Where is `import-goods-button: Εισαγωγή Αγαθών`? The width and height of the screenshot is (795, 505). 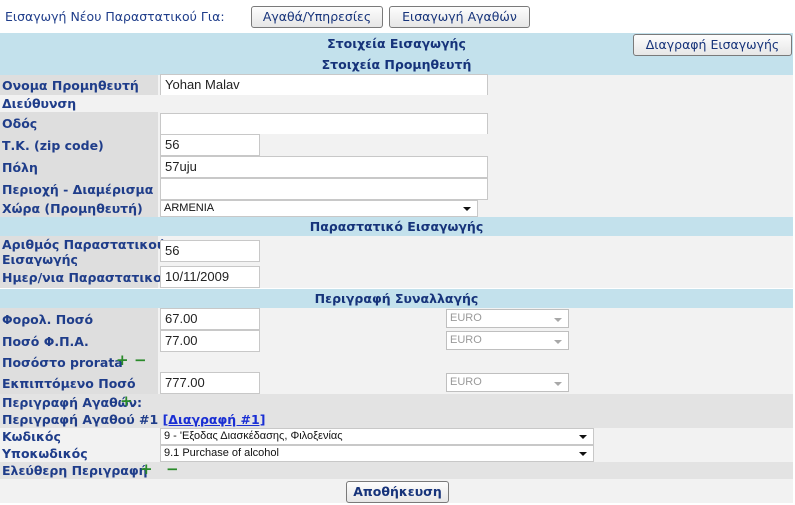 import-goods-button: Εισαγωγή Αγαθών is located at coordinates (459, 17).